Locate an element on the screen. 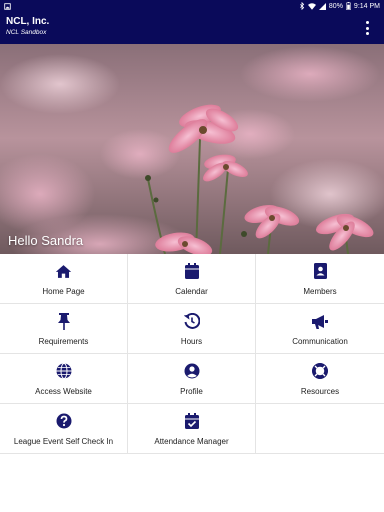 The height and width of the screenshot is (512, 384). megaphone-icon is located at coordinates (320, 321).